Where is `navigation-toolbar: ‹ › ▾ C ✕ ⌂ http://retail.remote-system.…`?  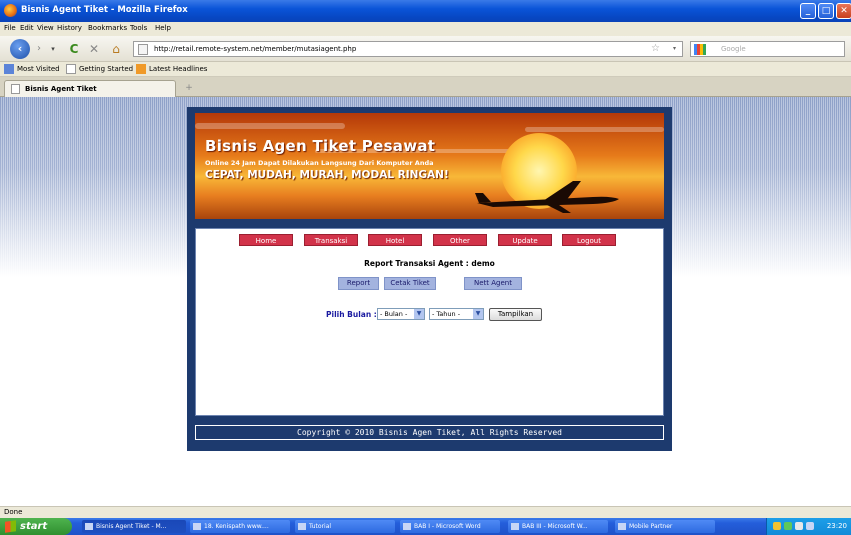
navigation-toolbar: ‹ › ▾ C ✕ ⌂ http://retail.remote-system.… is located at coordinates (425, 49).